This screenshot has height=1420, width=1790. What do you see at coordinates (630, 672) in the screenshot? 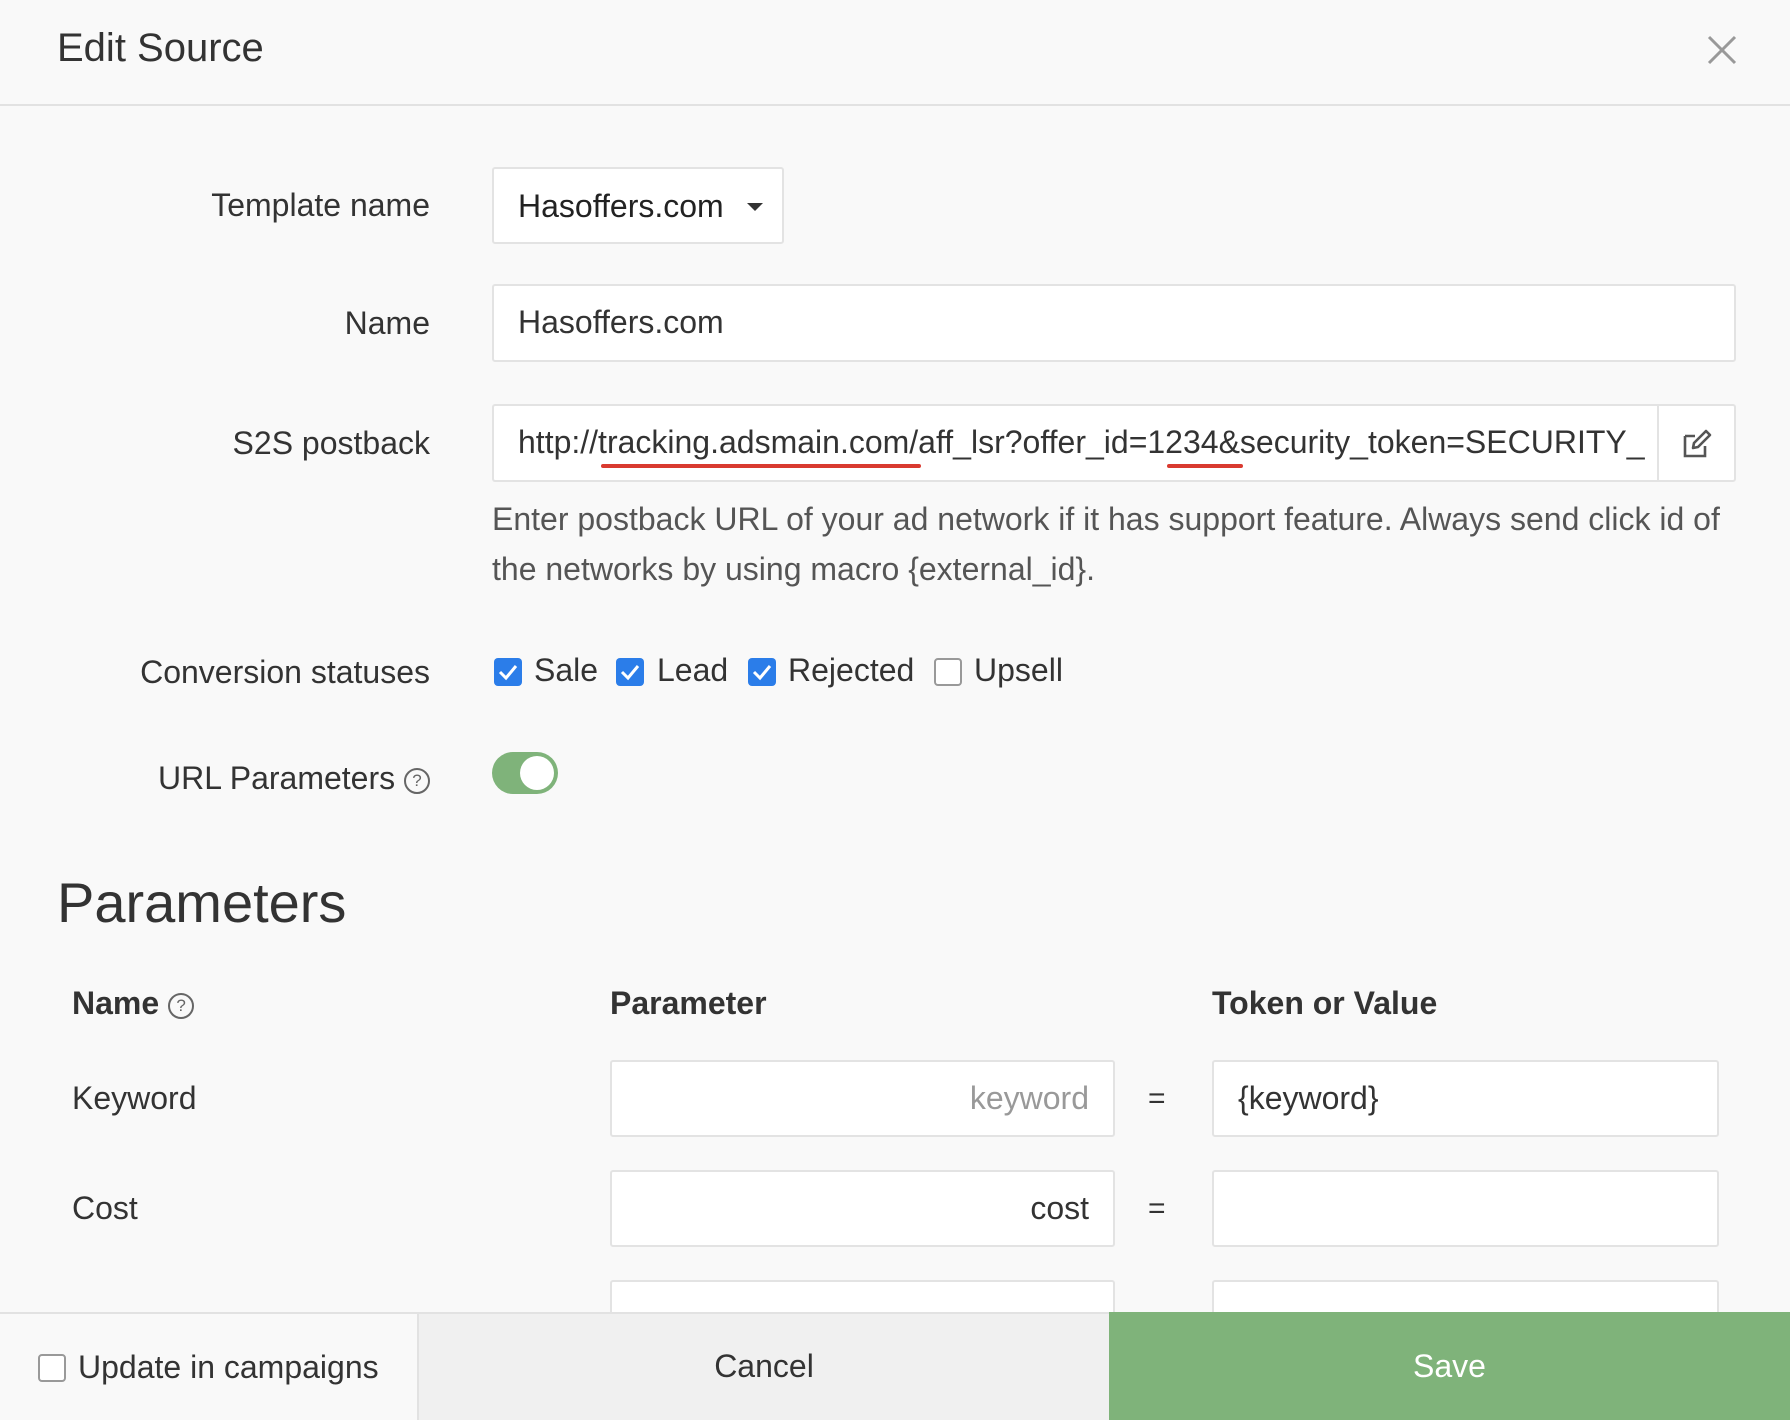
I see `checkbox-lead` at bounding box center [630, 672].